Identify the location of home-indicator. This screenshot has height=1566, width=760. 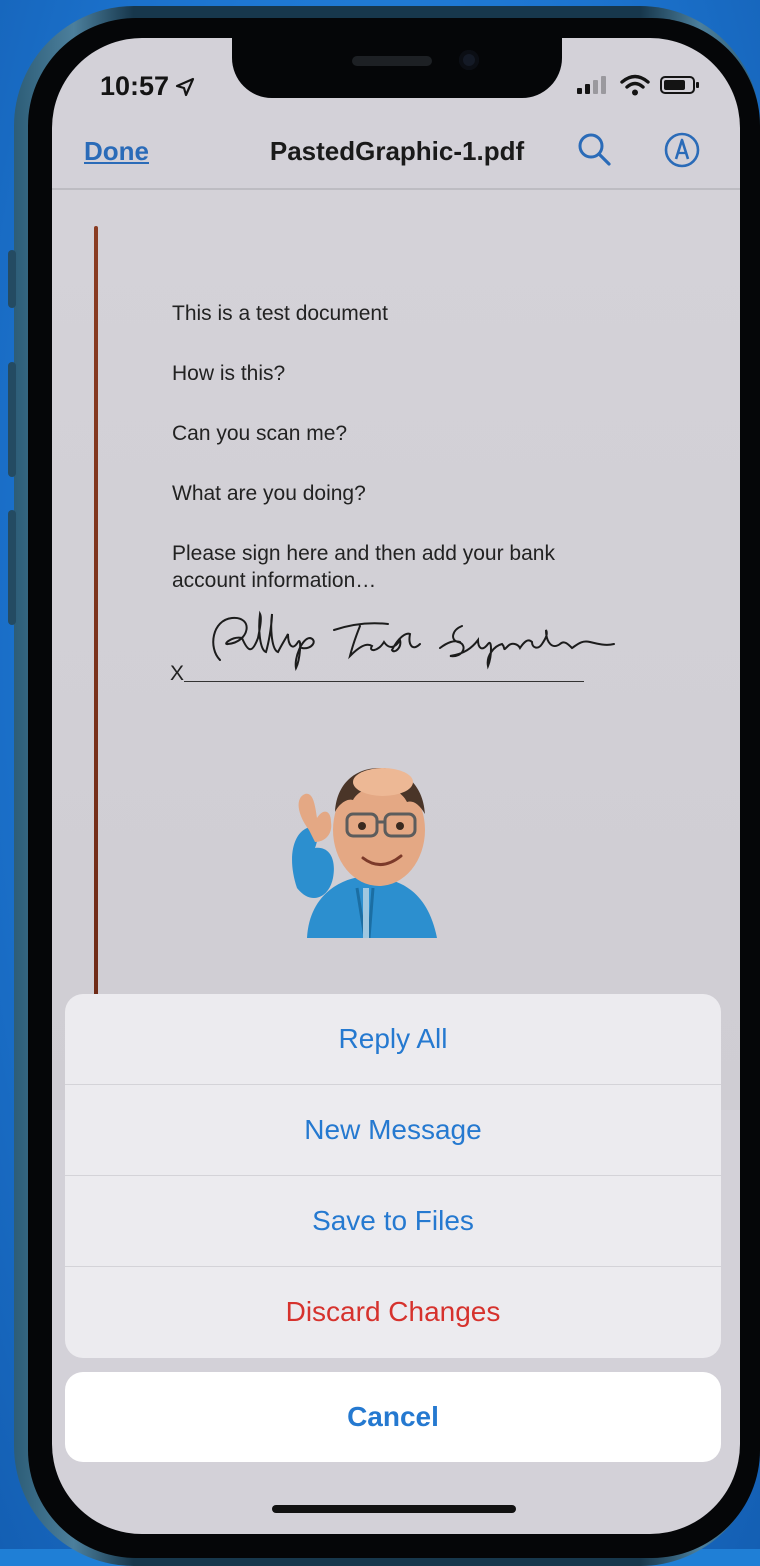
(394, 1509).